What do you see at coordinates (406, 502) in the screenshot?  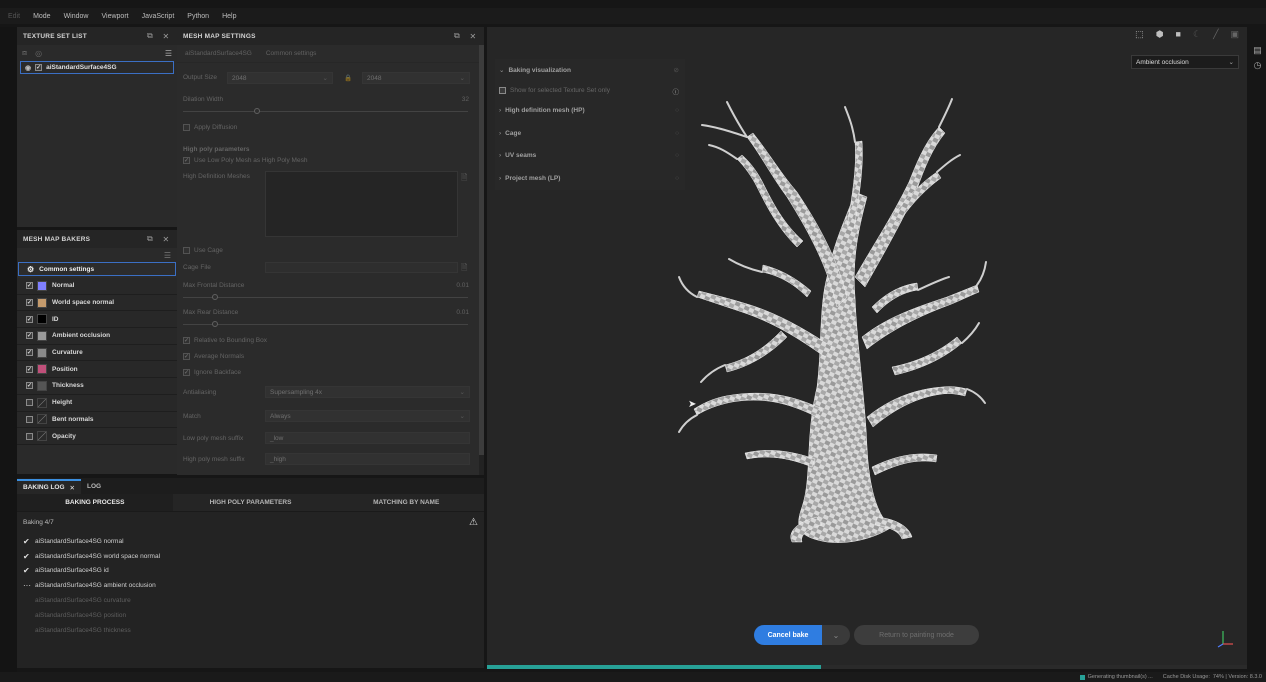 I see `tab-matching-by-name: MATCHING BY NAME` at bounding box center [406, 502].